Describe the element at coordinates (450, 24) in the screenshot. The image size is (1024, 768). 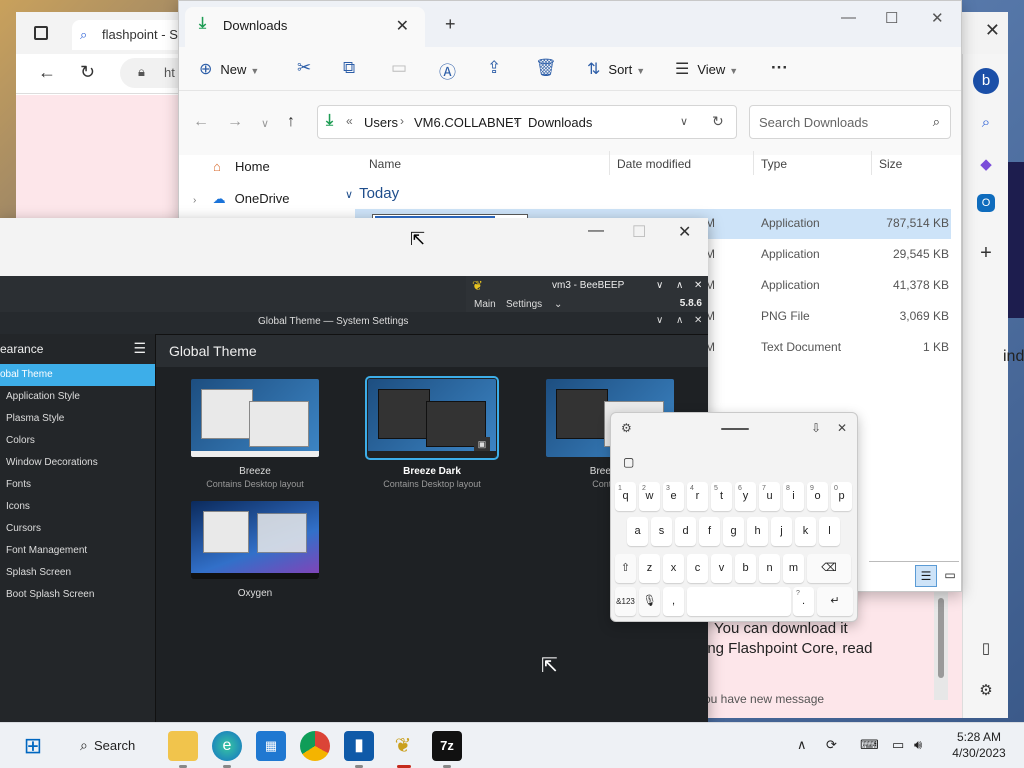
I see `new-tab-icon: +` at that location.